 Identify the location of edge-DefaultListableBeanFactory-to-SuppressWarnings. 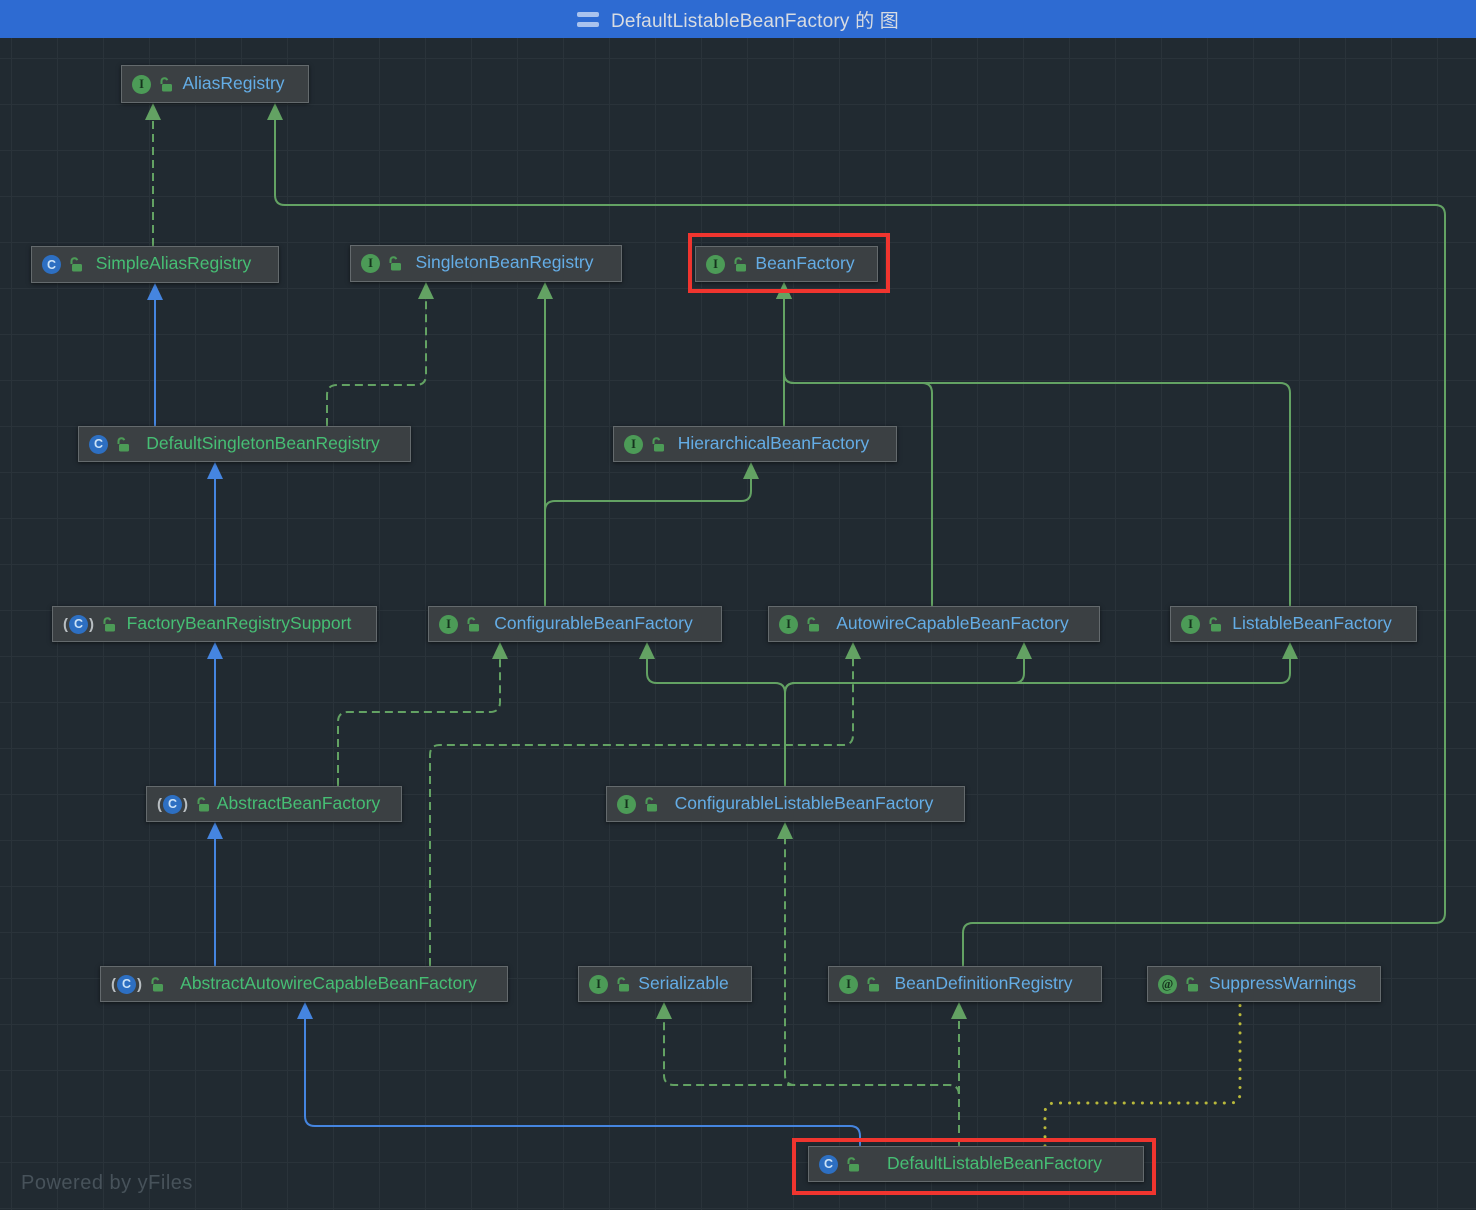
(1142, 1075).